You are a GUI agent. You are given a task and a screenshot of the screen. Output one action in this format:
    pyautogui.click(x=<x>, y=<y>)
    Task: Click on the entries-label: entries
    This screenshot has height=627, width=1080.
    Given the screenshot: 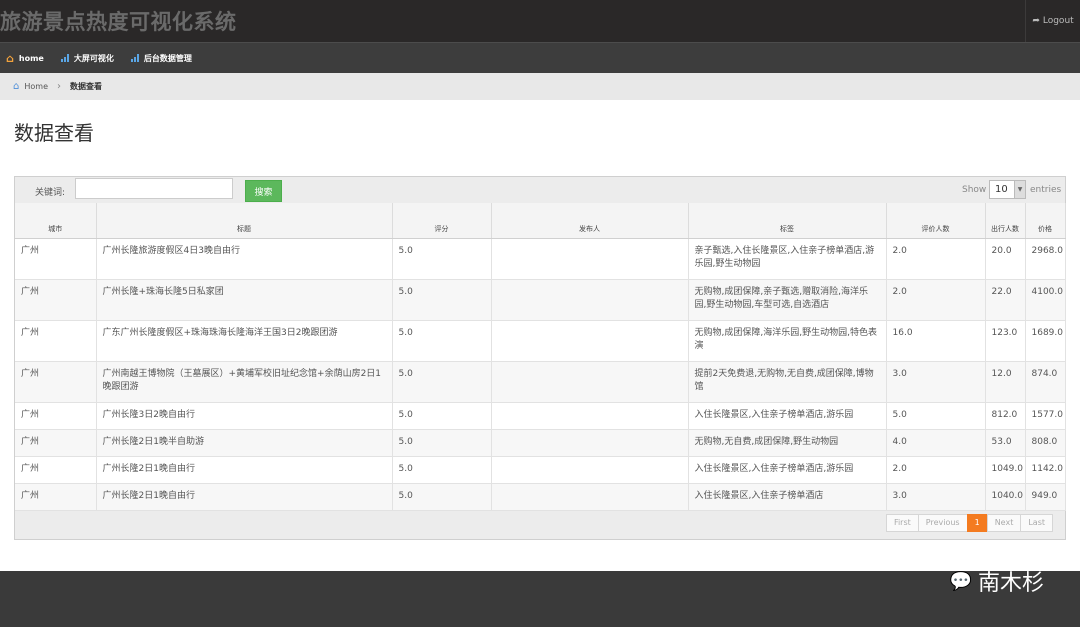 What is the action you would take?
    pyautogui.click(x=1046, y=190)
    